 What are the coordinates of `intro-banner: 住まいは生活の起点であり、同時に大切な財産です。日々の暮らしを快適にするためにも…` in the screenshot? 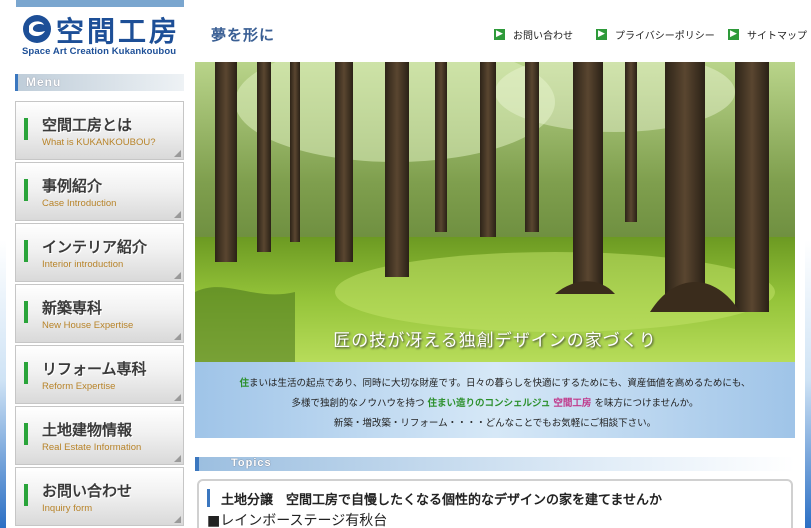 It's located at (495, 400).